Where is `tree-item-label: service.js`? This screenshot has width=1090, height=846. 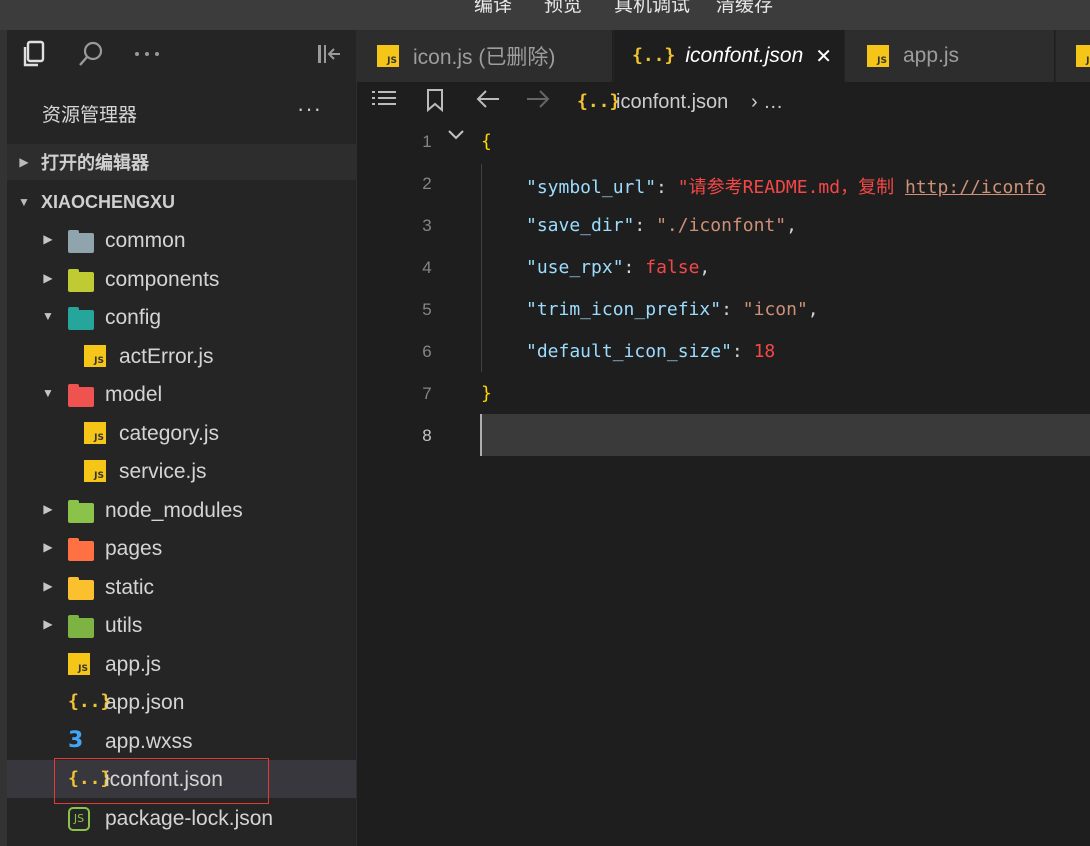 tree-item-label: service.js is located at coordinates (163, 471).